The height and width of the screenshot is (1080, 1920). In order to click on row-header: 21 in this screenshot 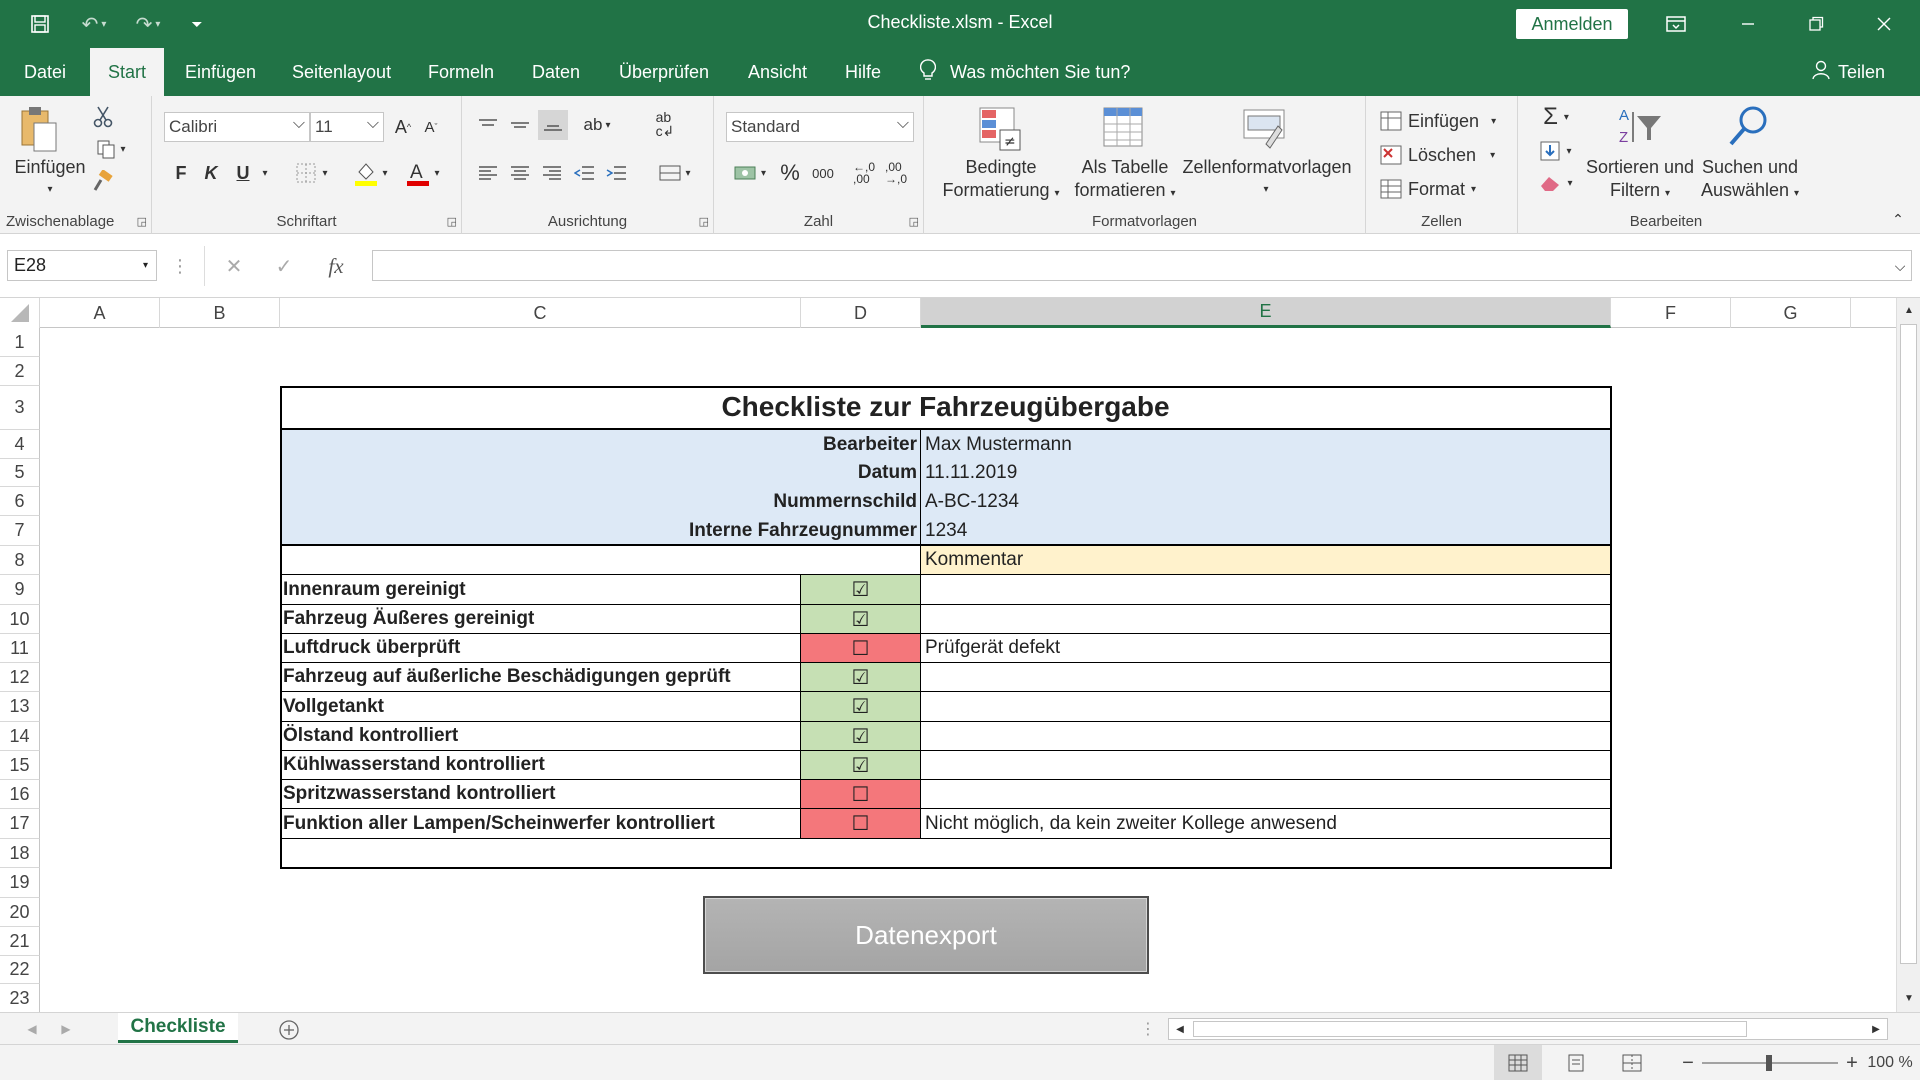, I will do `click(20, 941)`.